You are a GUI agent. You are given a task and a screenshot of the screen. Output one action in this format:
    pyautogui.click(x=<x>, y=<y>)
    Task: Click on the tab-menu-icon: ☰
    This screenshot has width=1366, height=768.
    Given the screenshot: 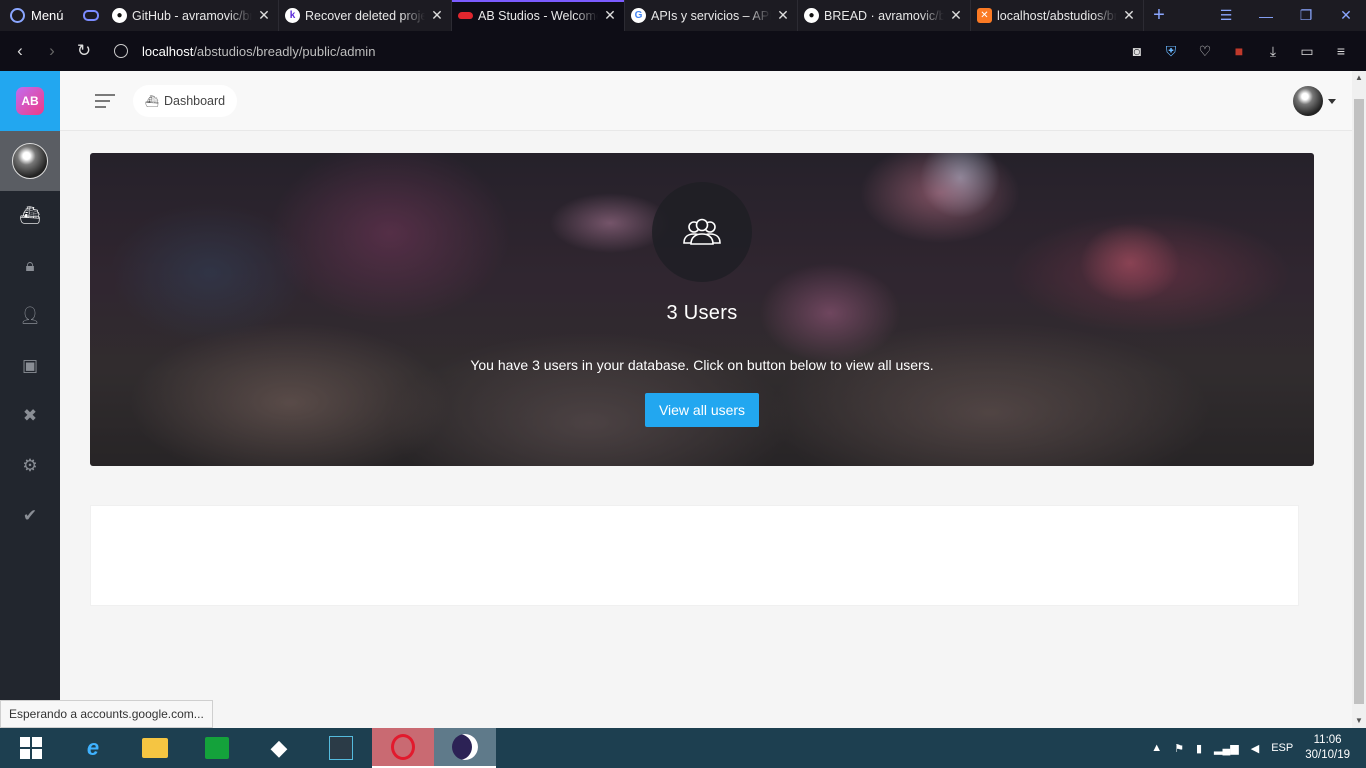 What is the action you would take?
    pyautogui.click(x=1226, y=15)
    